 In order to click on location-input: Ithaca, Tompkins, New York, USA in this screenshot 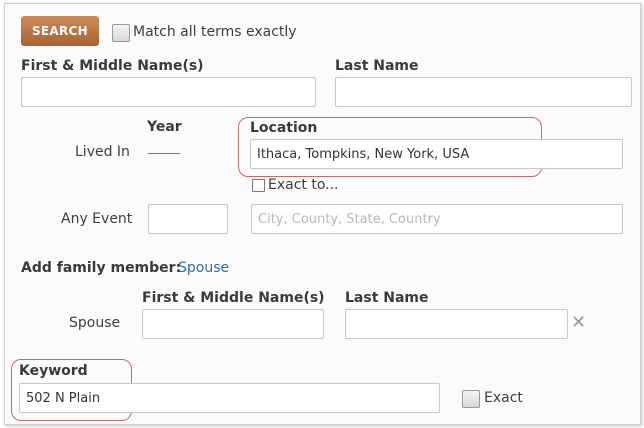, I will do `click(436, 154)`.